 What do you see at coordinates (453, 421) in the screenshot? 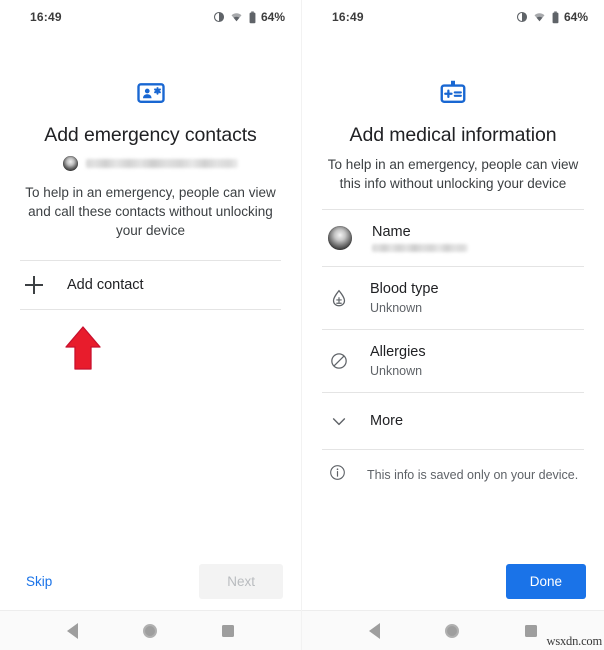
I see `row-more: More` at bounding box center [453, 421].